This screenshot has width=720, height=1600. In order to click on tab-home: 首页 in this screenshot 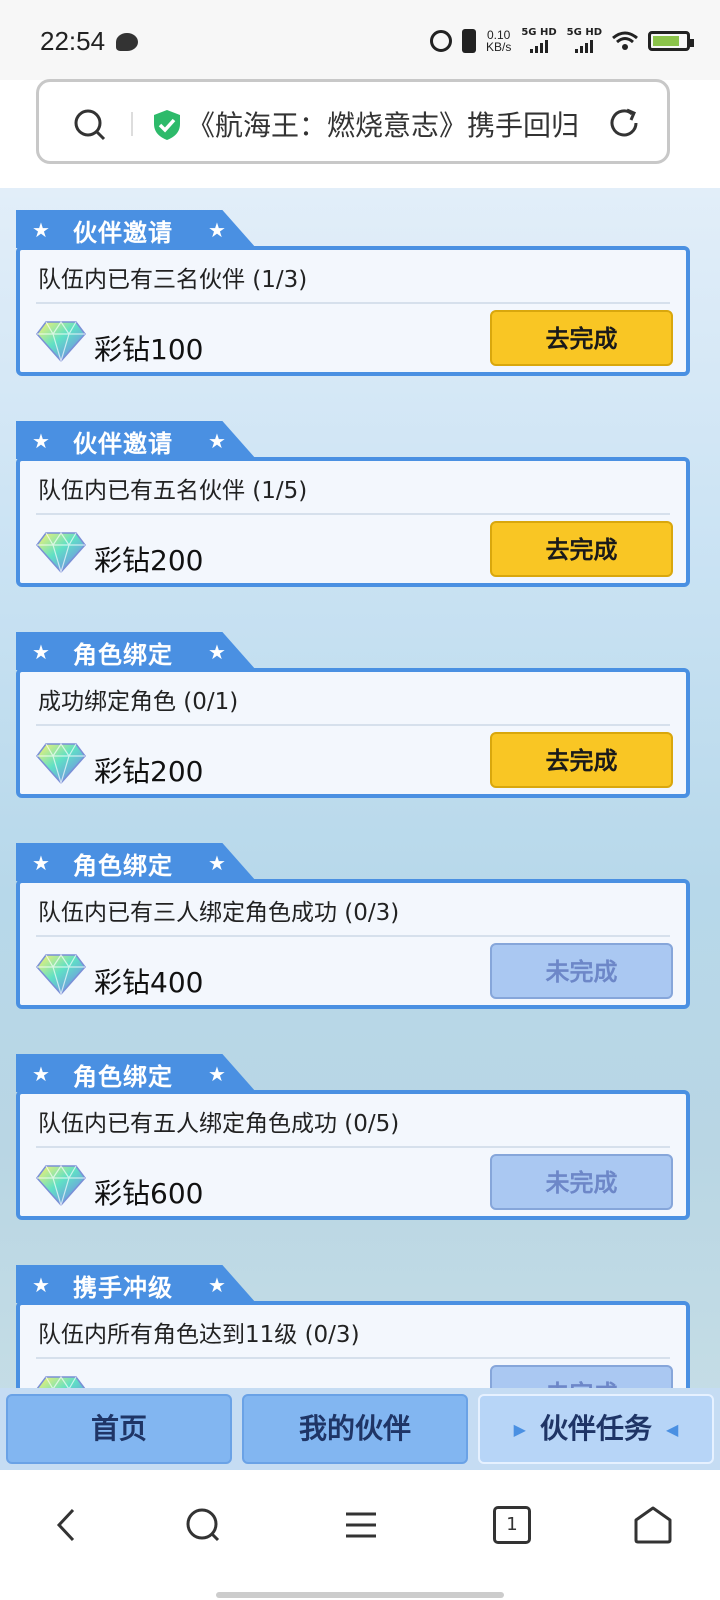, I will do `click(119, 1429)`.